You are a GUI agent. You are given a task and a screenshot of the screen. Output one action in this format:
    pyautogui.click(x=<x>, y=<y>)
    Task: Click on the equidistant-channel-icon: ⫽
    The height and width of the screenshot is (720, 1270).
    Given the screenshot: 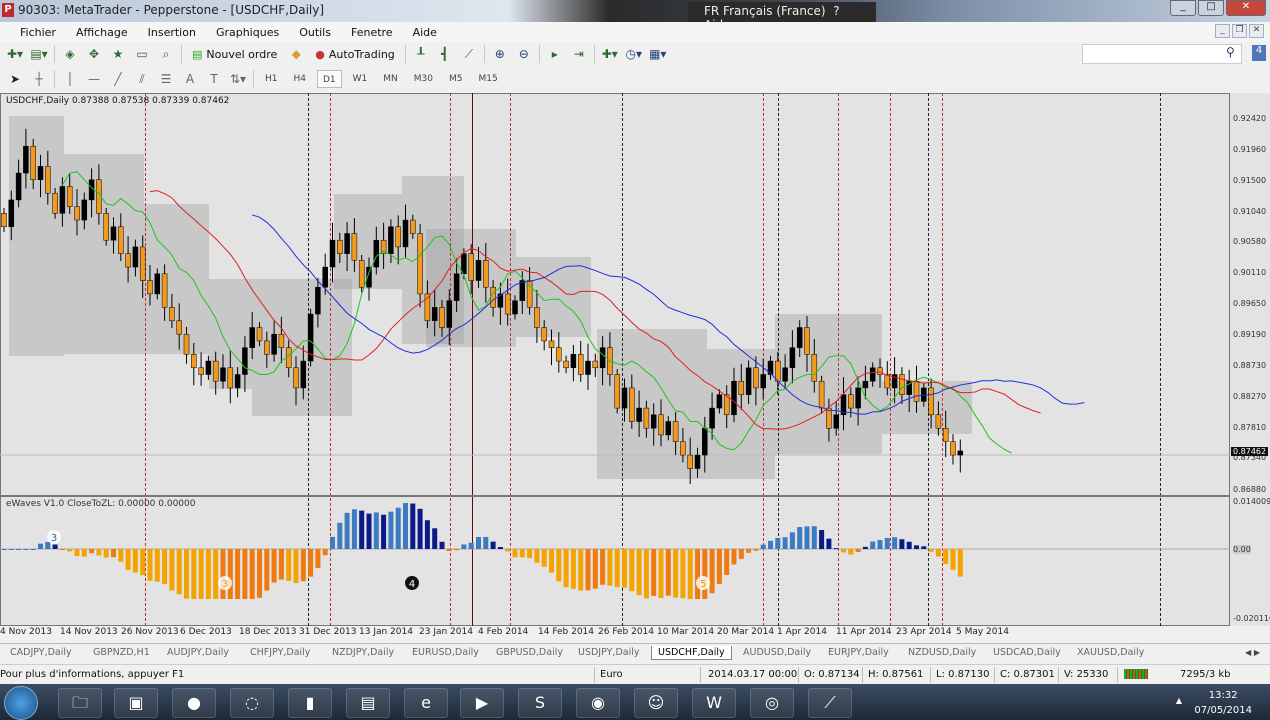 What is the action you would take?
    pyautogui.click(x=142, y=79)
    